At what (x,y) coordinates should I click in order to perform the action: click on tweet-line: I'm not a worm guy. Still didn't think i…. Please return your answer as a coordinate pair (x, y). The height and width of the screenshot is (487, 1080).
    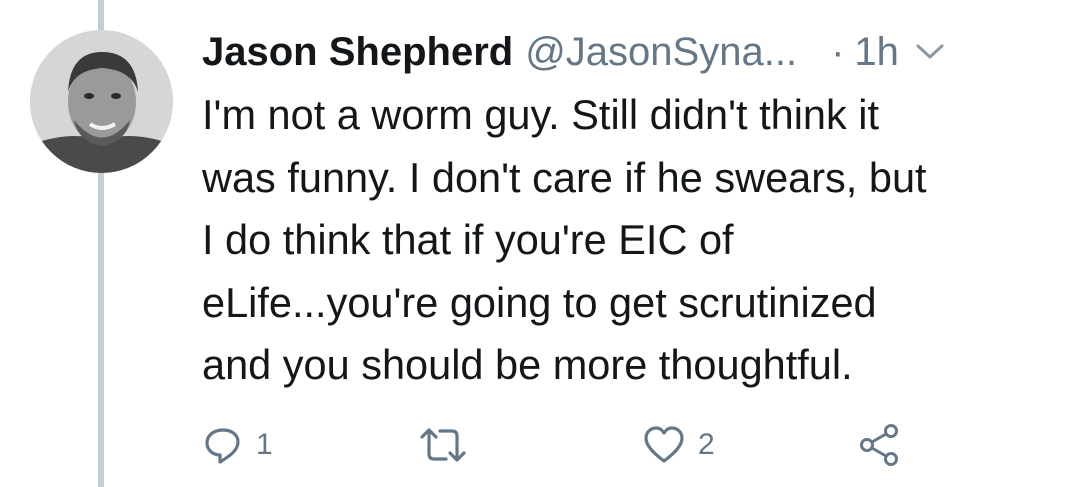
    Looking at the image, I should click on (541, 114).